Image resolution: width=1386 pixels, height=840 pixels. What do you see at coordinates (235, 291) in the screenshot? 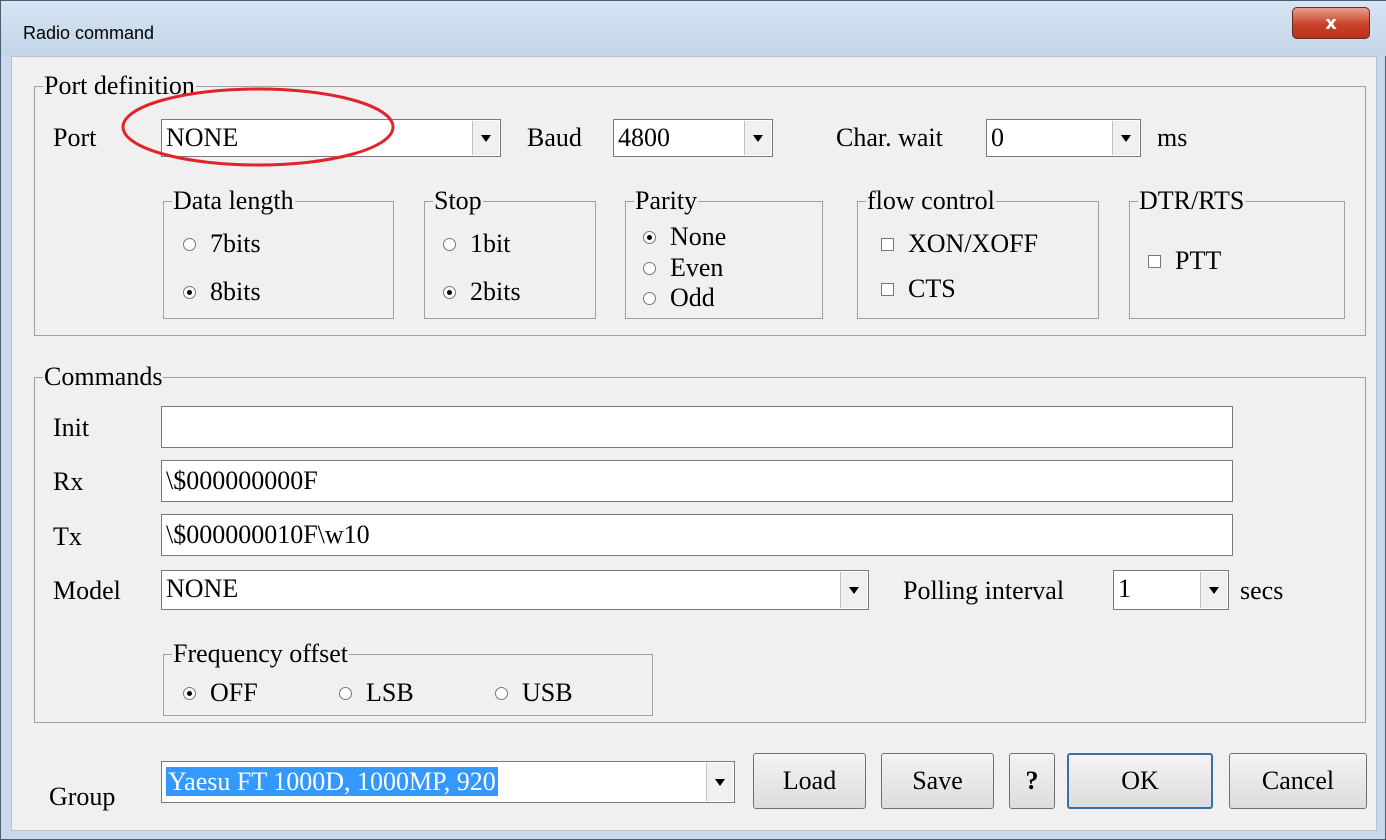
I see `radio-label: 8bits` at bounding box center [235, 291].